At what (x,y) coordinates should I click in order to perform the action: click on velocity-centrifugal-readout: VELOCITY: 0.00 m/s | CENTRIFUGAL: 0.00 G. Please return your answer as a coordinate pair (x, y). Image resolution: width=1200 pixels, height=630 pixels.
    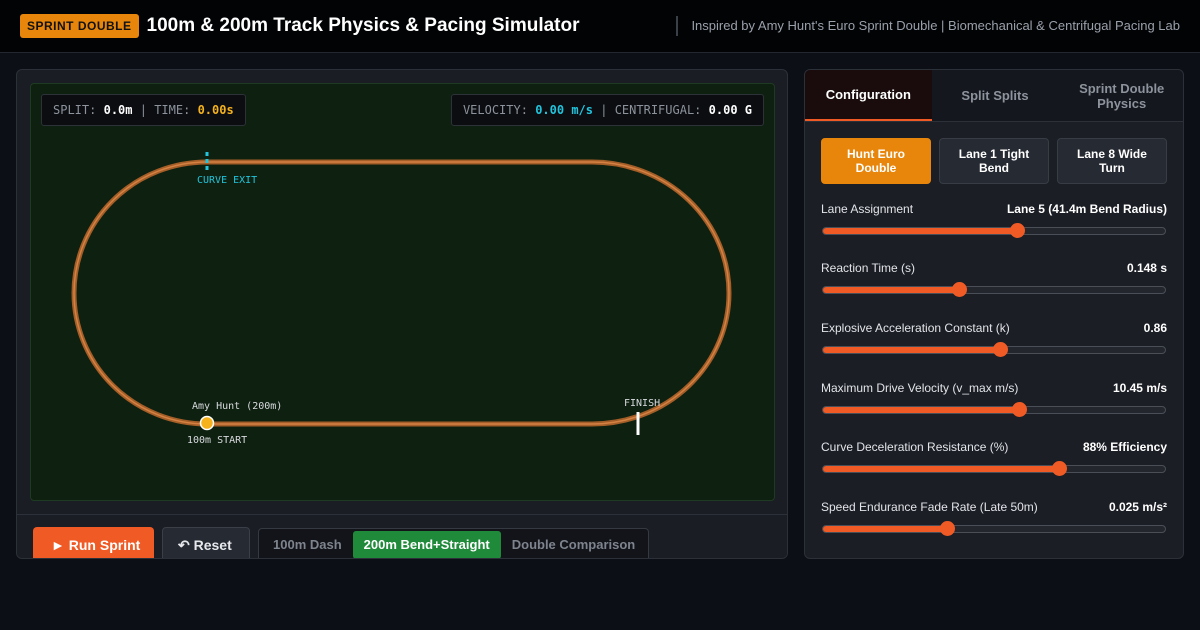
    Looking at the image, I should click on (607, 110).